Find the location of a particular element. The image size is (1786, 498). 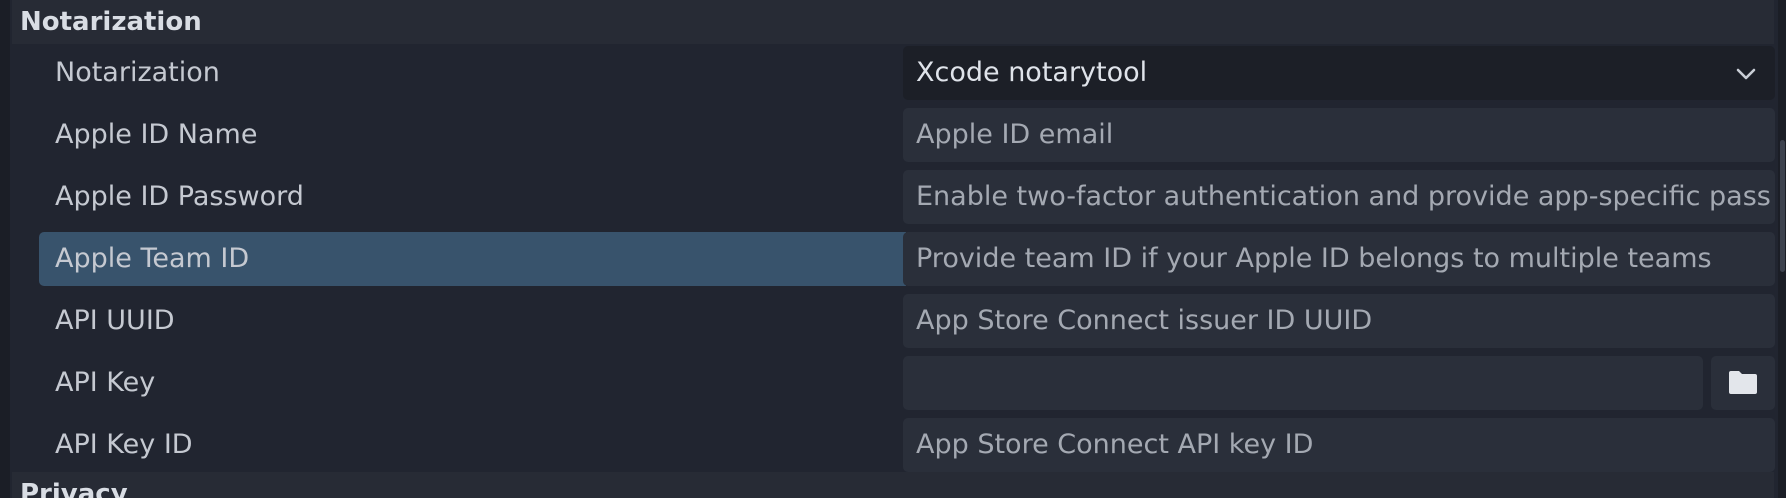

api-uuid-label: API UUID is located at coordinates (115, 320).